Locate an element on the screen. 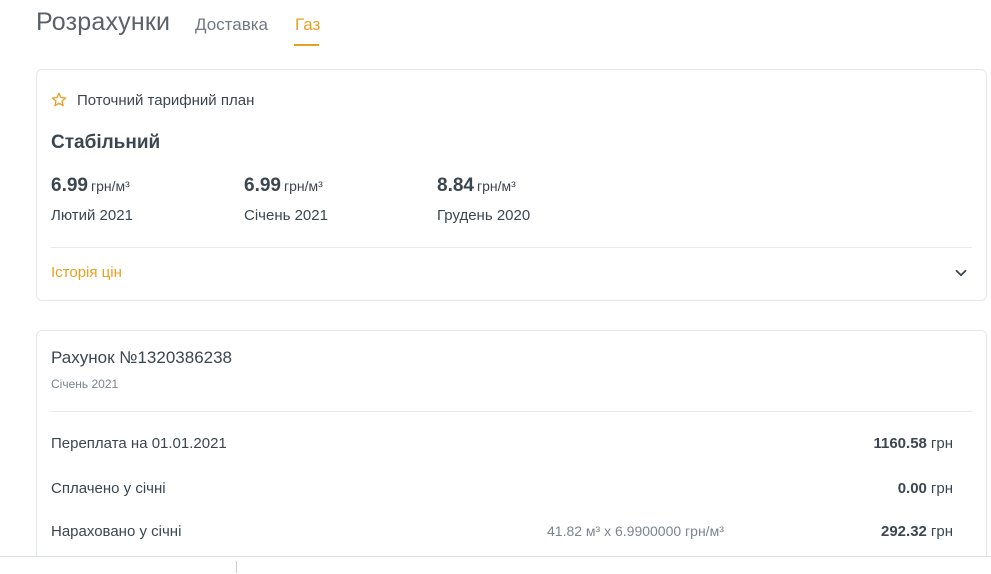 Image resolution: width=991 pixels, height=574 pixels. price-history-link: Історія цін is located at coordinates (86, 272).